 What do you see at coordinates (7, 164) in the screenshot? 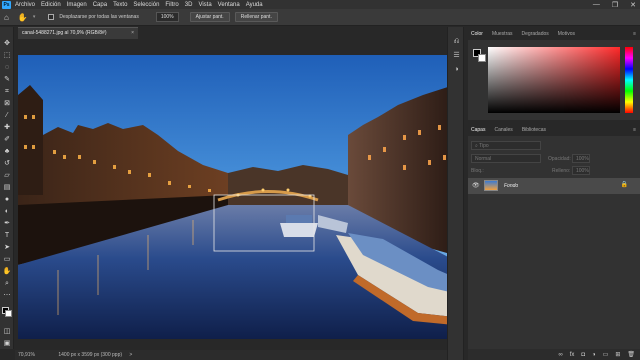
I see `history-brush-tool-icon: ↺` at bounding box center [7, 164].